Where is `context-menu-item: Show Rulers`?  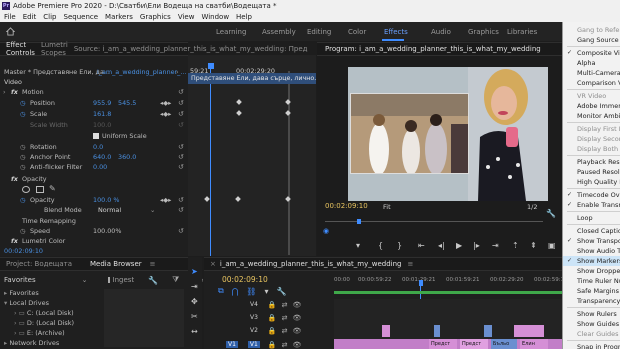
context-menu-item: Show Rulers is located at coordinates (597, 314).